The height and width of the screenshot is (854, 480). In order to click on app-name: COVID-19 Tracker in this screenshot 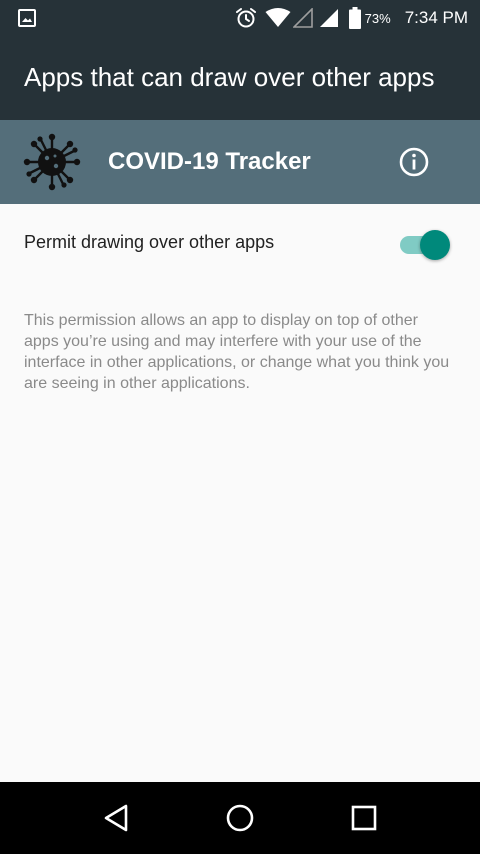, I will do `click(209, 161)`.